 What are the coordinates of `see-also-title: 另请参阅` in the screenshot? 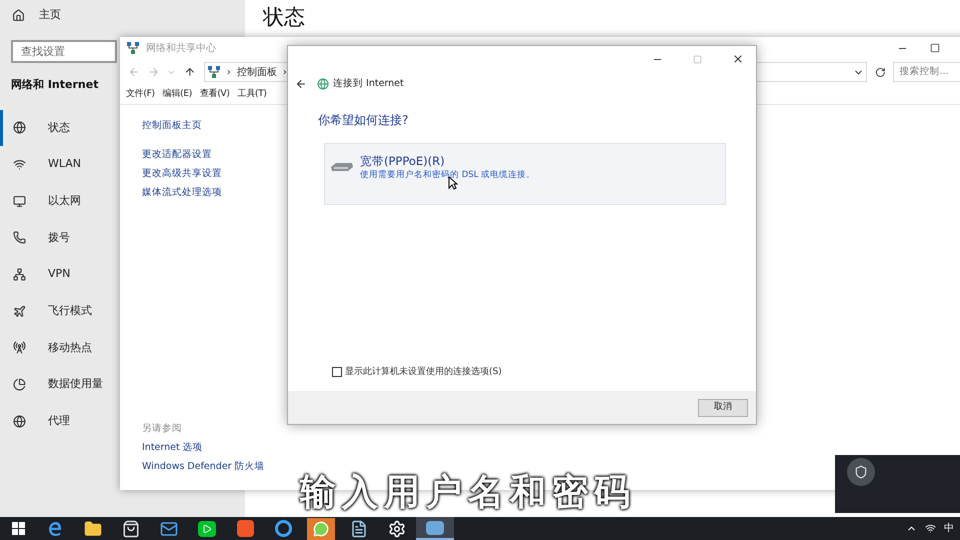 It's located at (162, 429).